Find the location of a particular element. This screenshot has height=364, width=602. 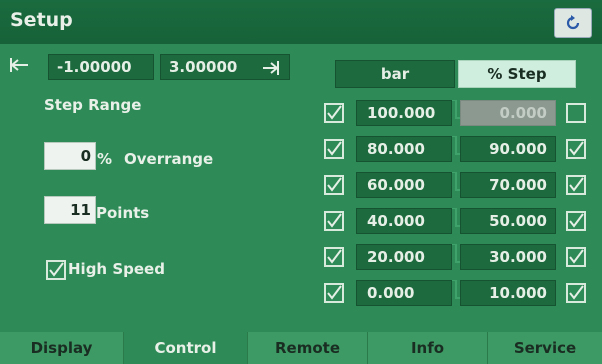

step-low-field: 80.000 is located at coordinates (404, 149).